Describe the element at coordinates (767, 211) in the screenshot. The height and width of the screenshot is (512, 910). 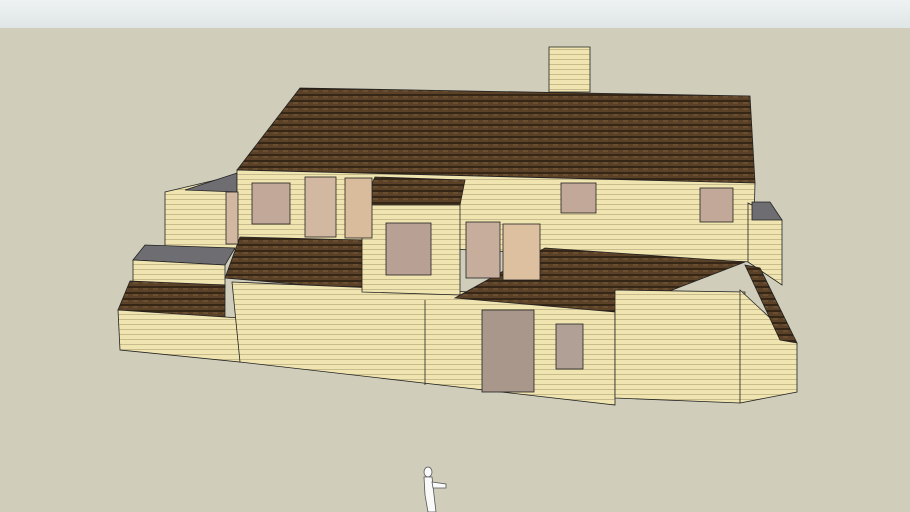
I see `right-gray-roof` at that location.